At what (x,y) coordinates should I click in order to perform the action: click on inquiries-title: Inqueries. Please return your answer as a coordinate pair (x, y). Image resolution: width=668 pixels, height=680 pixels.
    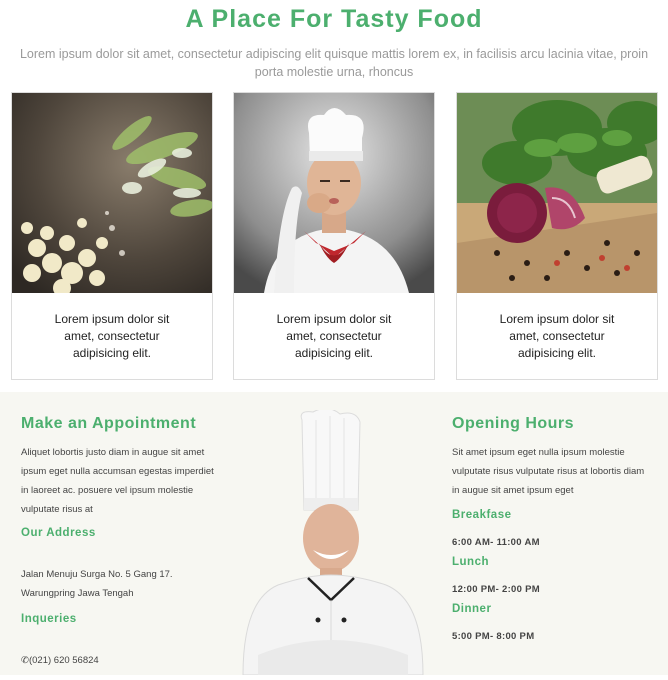
    Looking at the image, I should click on (49, 619).